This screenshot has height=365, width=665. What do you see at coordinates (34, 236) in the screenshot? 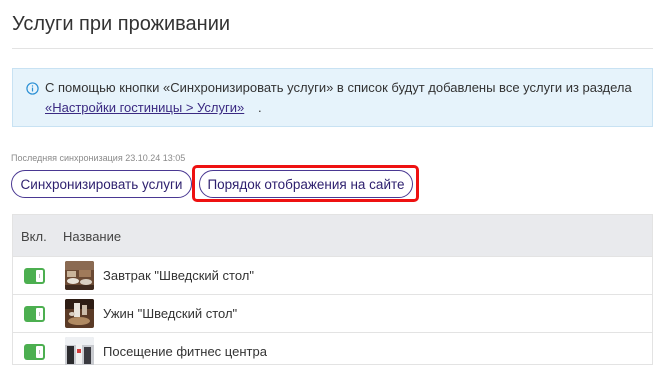
I see `column-header-enabled: Вкл.` at bounding box center [34, 236].